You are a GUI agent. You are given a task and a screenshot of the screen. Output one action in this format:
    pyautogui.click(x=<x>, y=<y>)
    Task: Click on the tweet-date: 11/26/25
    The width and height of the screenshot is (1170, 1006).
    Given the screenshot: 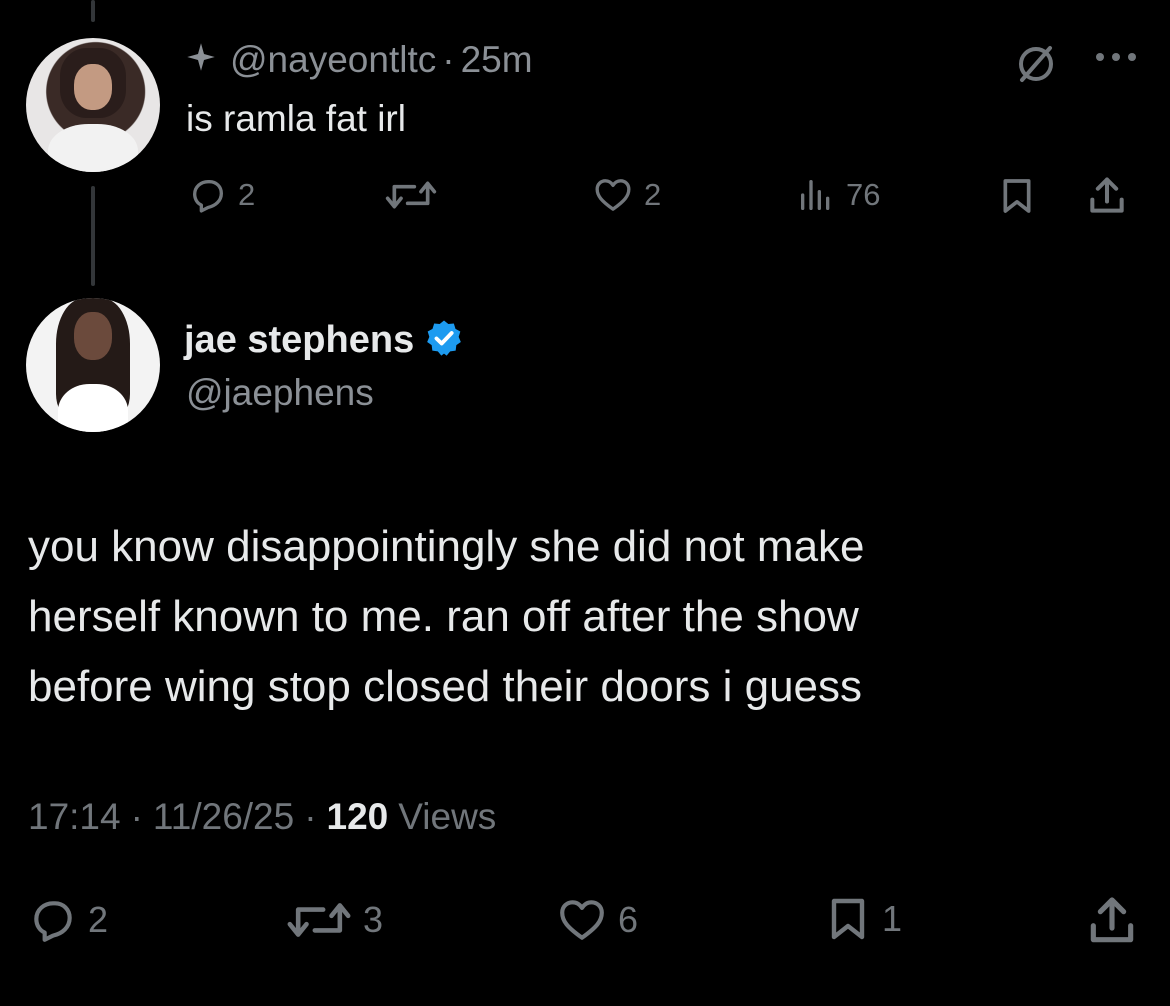 What is the action you would take?
    pyautogui.click(x=223, y=817)
    